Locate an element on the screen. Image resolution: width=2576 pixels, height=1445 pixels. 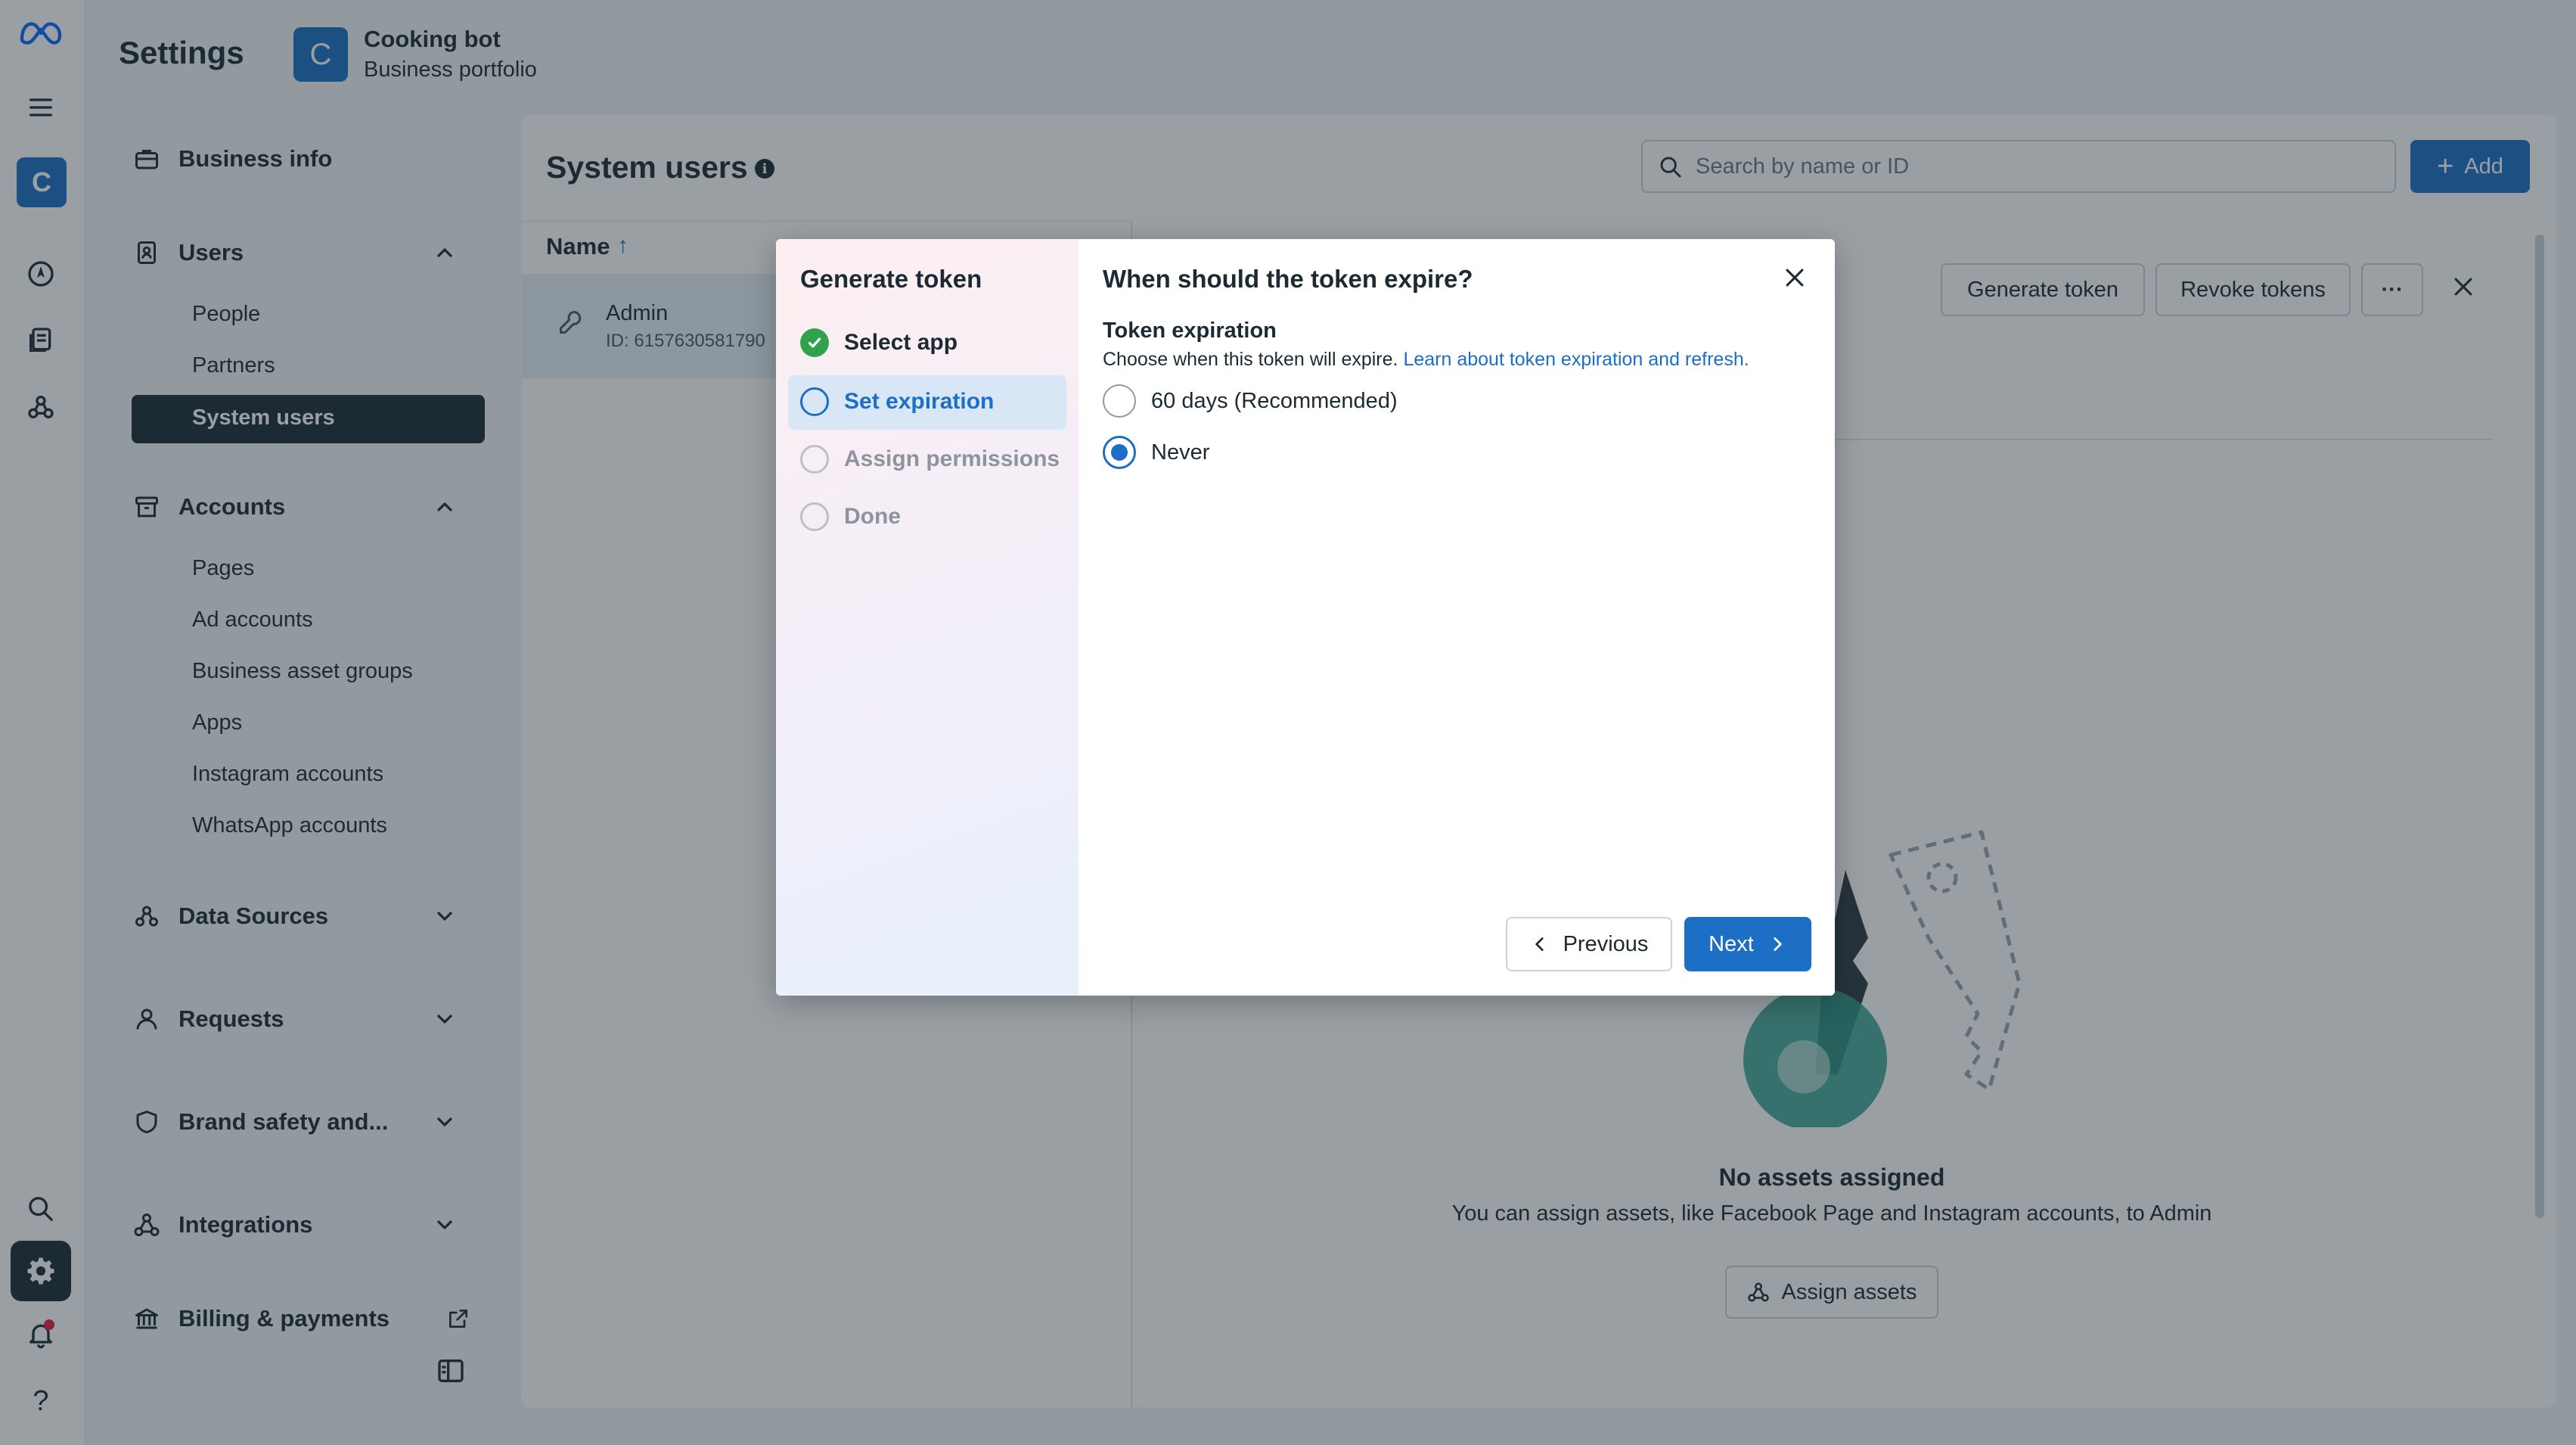
option-label: 60 days (Recommended) is located at coordinates (1274, 401).